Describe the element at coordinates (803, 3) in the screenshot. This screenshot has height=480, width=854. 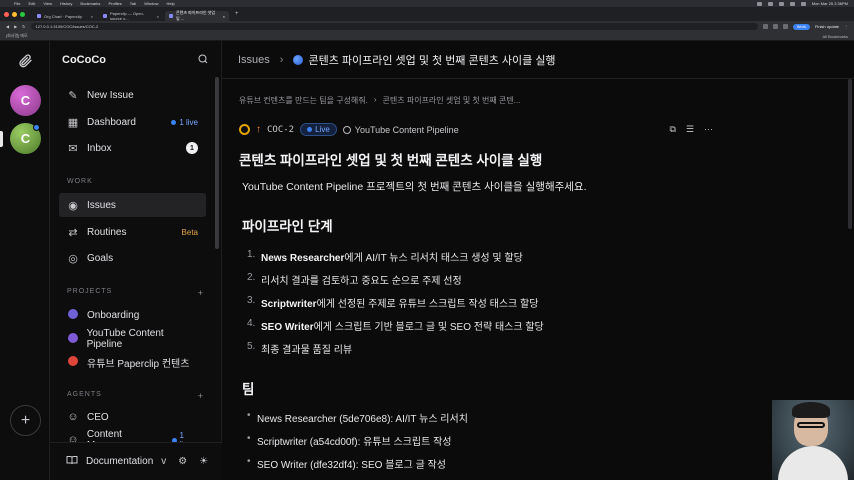
I see `battery-icon` at that location.